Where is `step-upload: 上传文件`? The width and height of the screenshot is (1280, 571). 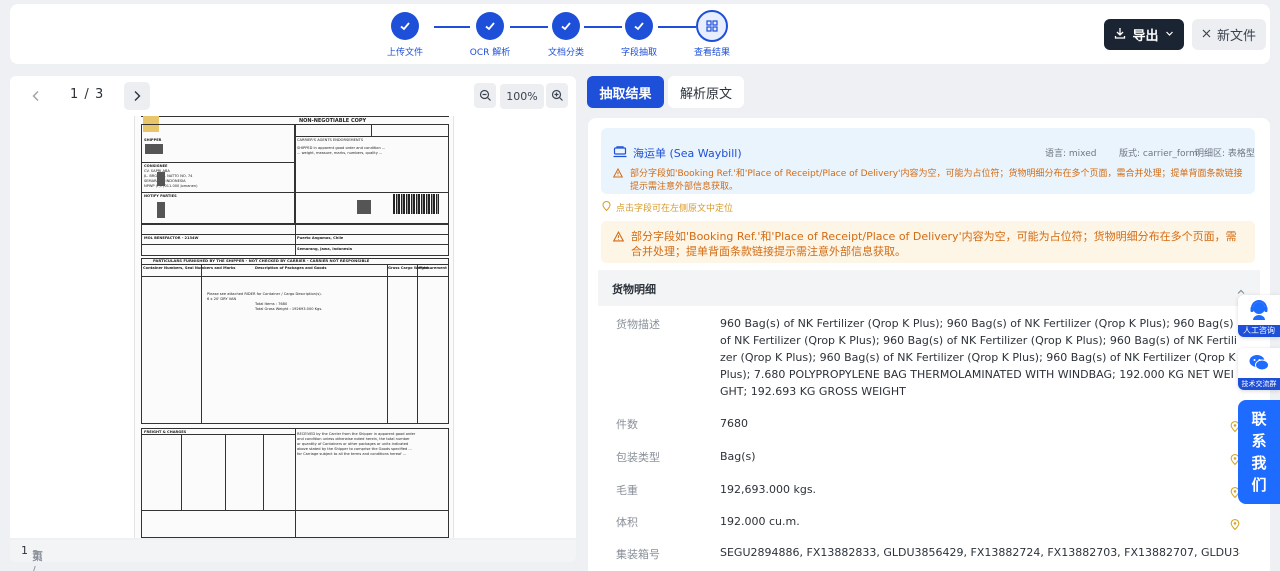 step-upload: 上传文件 is located at coordinates (405, 35).